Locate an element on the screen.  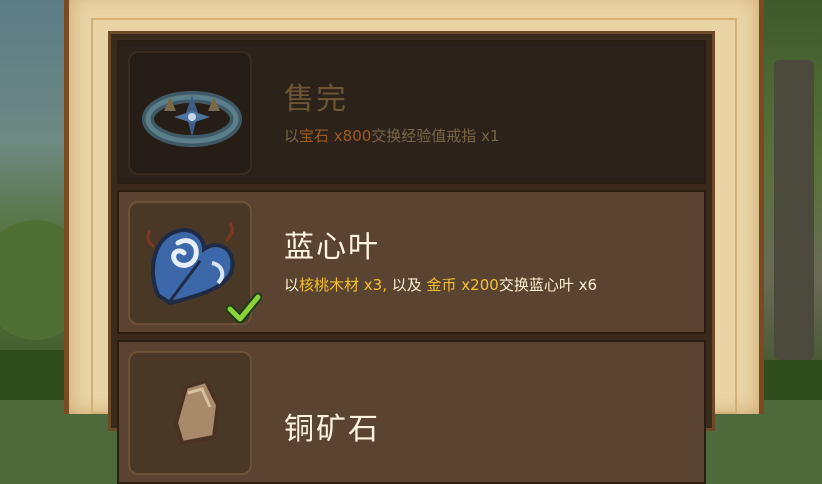
item-exchange-description: 以核桃木材 x3, 以及 金币 x200交换蓝心叶 x6 is located at coordinates (440, 284).